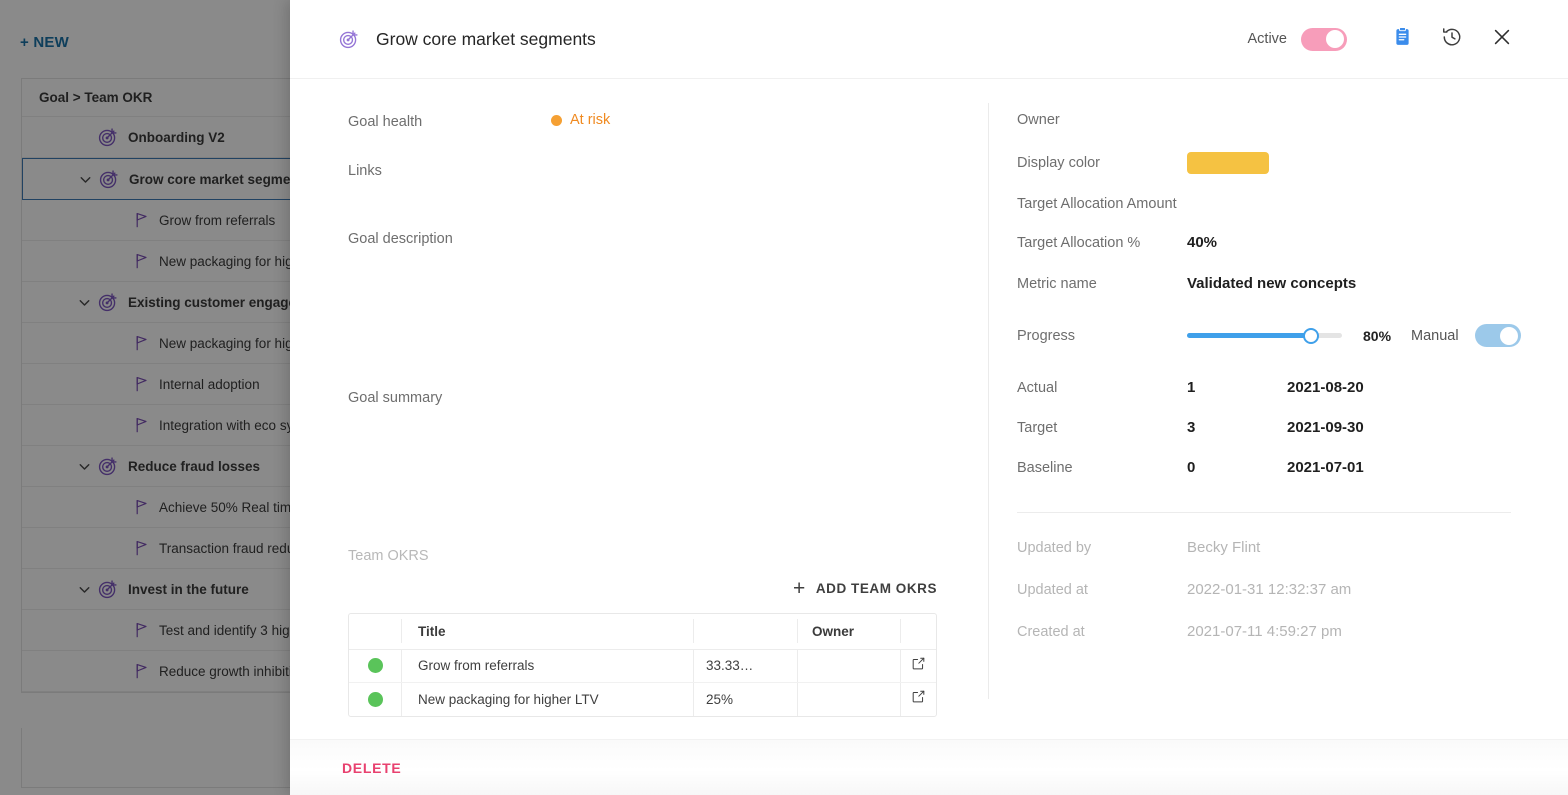  What do you see at coordinates (833, 631) in the screenshot?
I see `table-header-owner: Owner` at bounding box center [833, 631].